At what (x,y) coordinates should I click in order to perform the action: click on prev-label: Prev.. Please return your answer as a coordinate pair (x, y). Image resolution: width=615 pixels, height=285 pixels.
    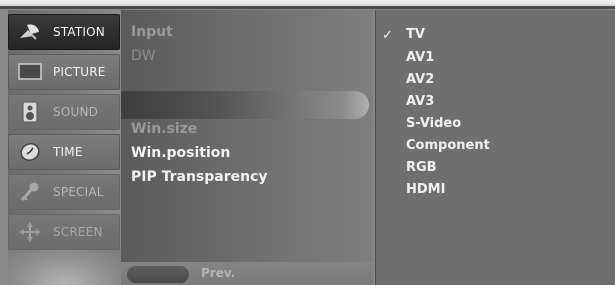
    Looking at the image, I should click on (218, 273).